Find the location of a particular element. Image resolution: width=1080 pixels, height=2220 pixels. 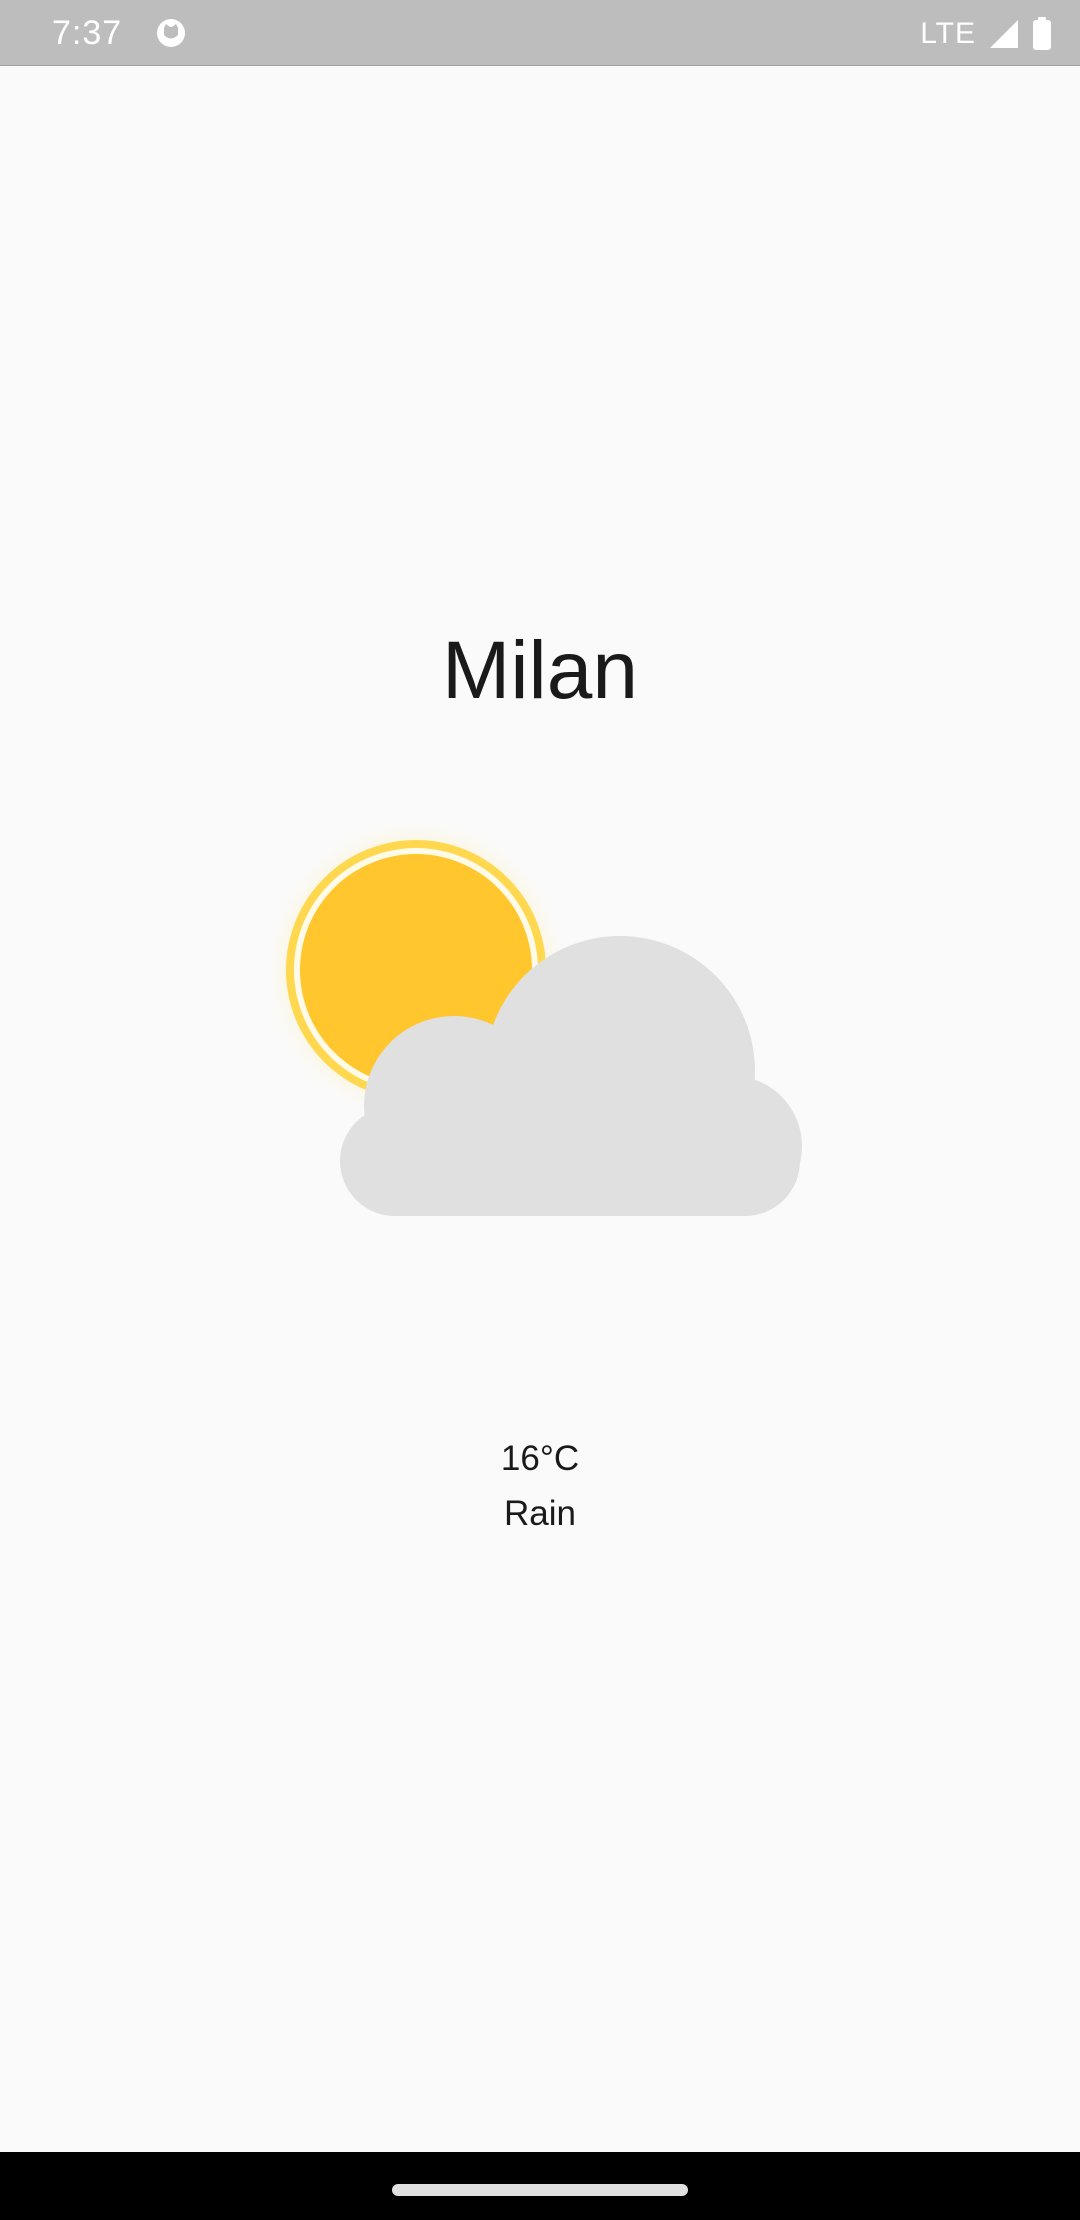

temperature-label: 16°C is located at coordinates (540, 1458).